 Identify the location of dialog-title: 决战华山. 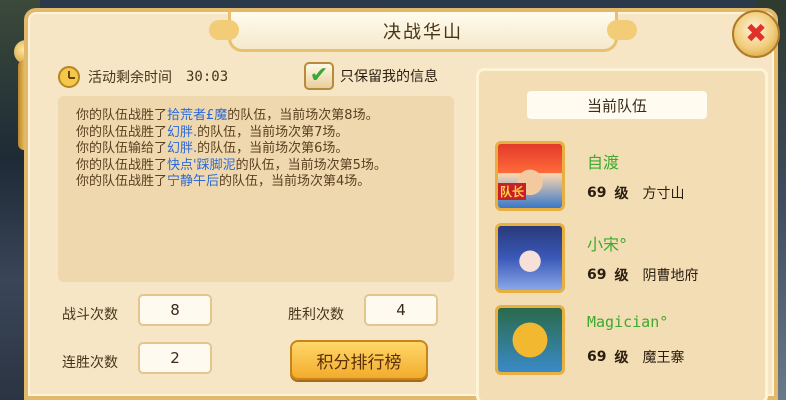
(423, 32).